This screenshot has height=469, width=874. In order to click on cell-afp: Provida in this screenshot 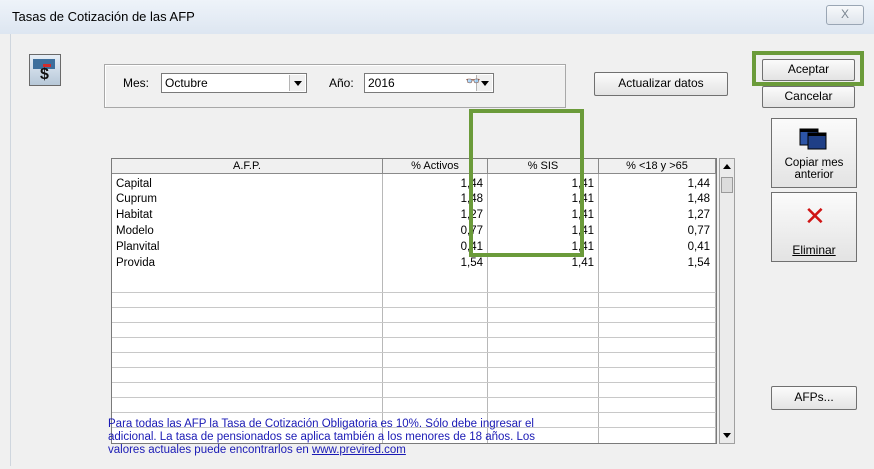, I will do `click(135, 263)`.